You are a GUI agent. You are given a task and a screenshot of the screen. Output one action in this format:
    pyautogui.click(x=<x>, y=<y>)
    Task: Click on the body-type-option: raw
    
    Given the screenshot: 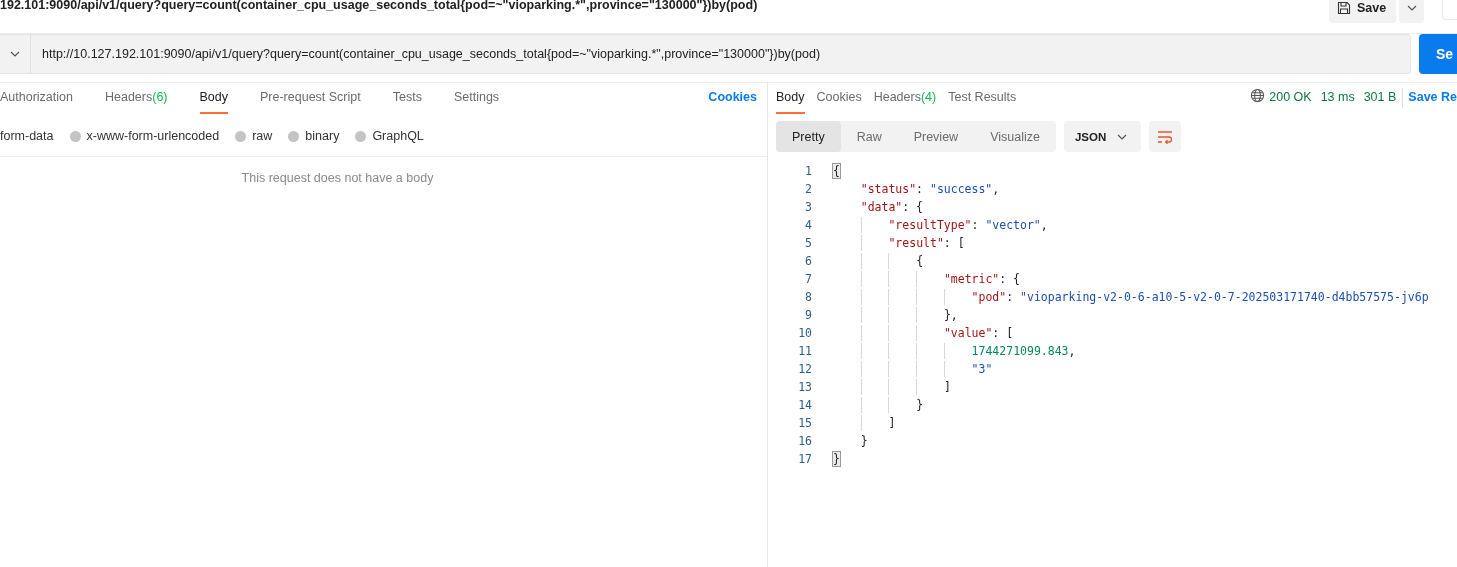 What is the action you would take?
    pyautogui.click(x=254, y=136)
    